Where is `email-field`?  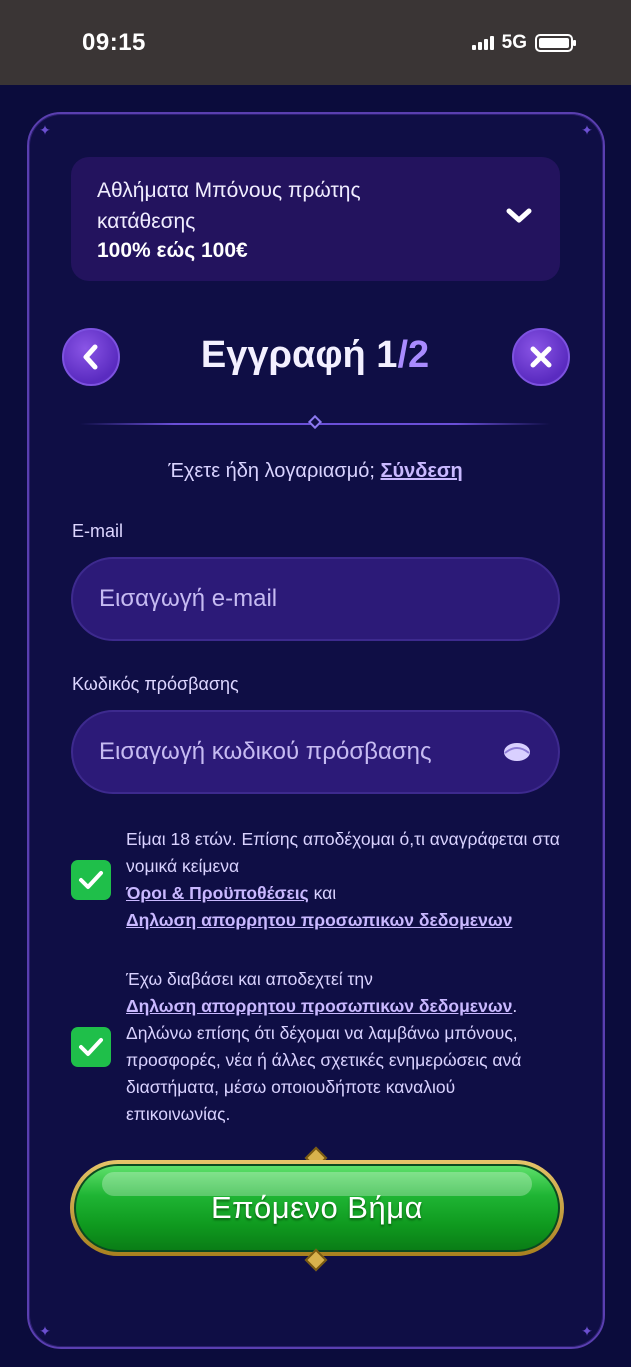 email-field is located at coordinates (315, 599).